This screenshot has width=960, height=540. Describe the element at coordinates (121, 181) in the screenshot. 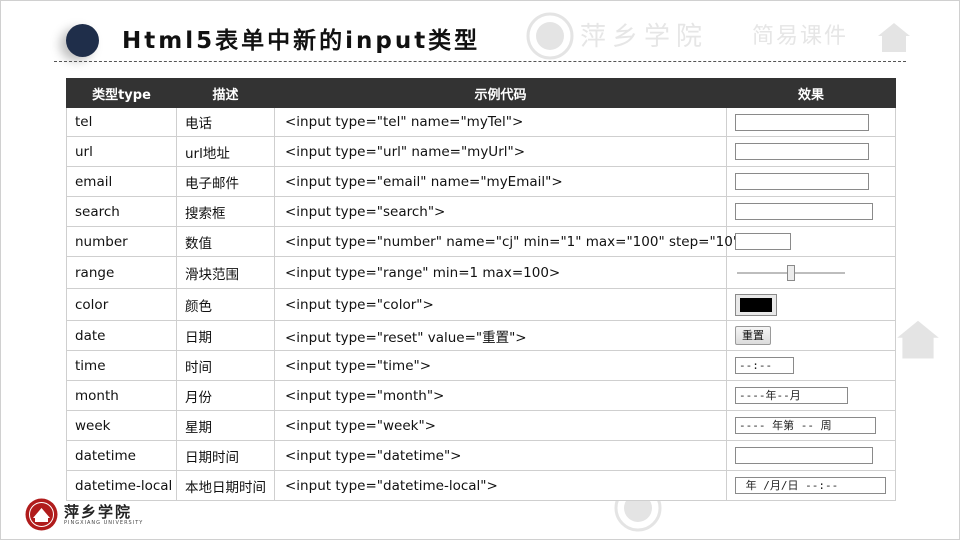

I see `cell-type: email` at that location.